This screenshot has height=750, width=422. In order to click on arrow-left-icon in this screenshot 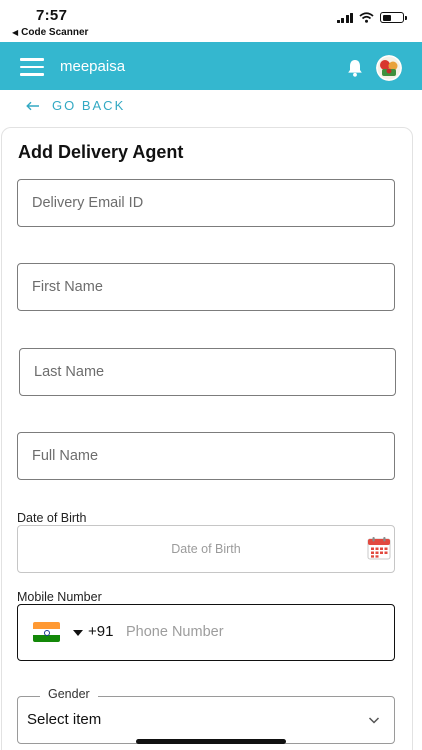, I will do `click(32, 105)`.